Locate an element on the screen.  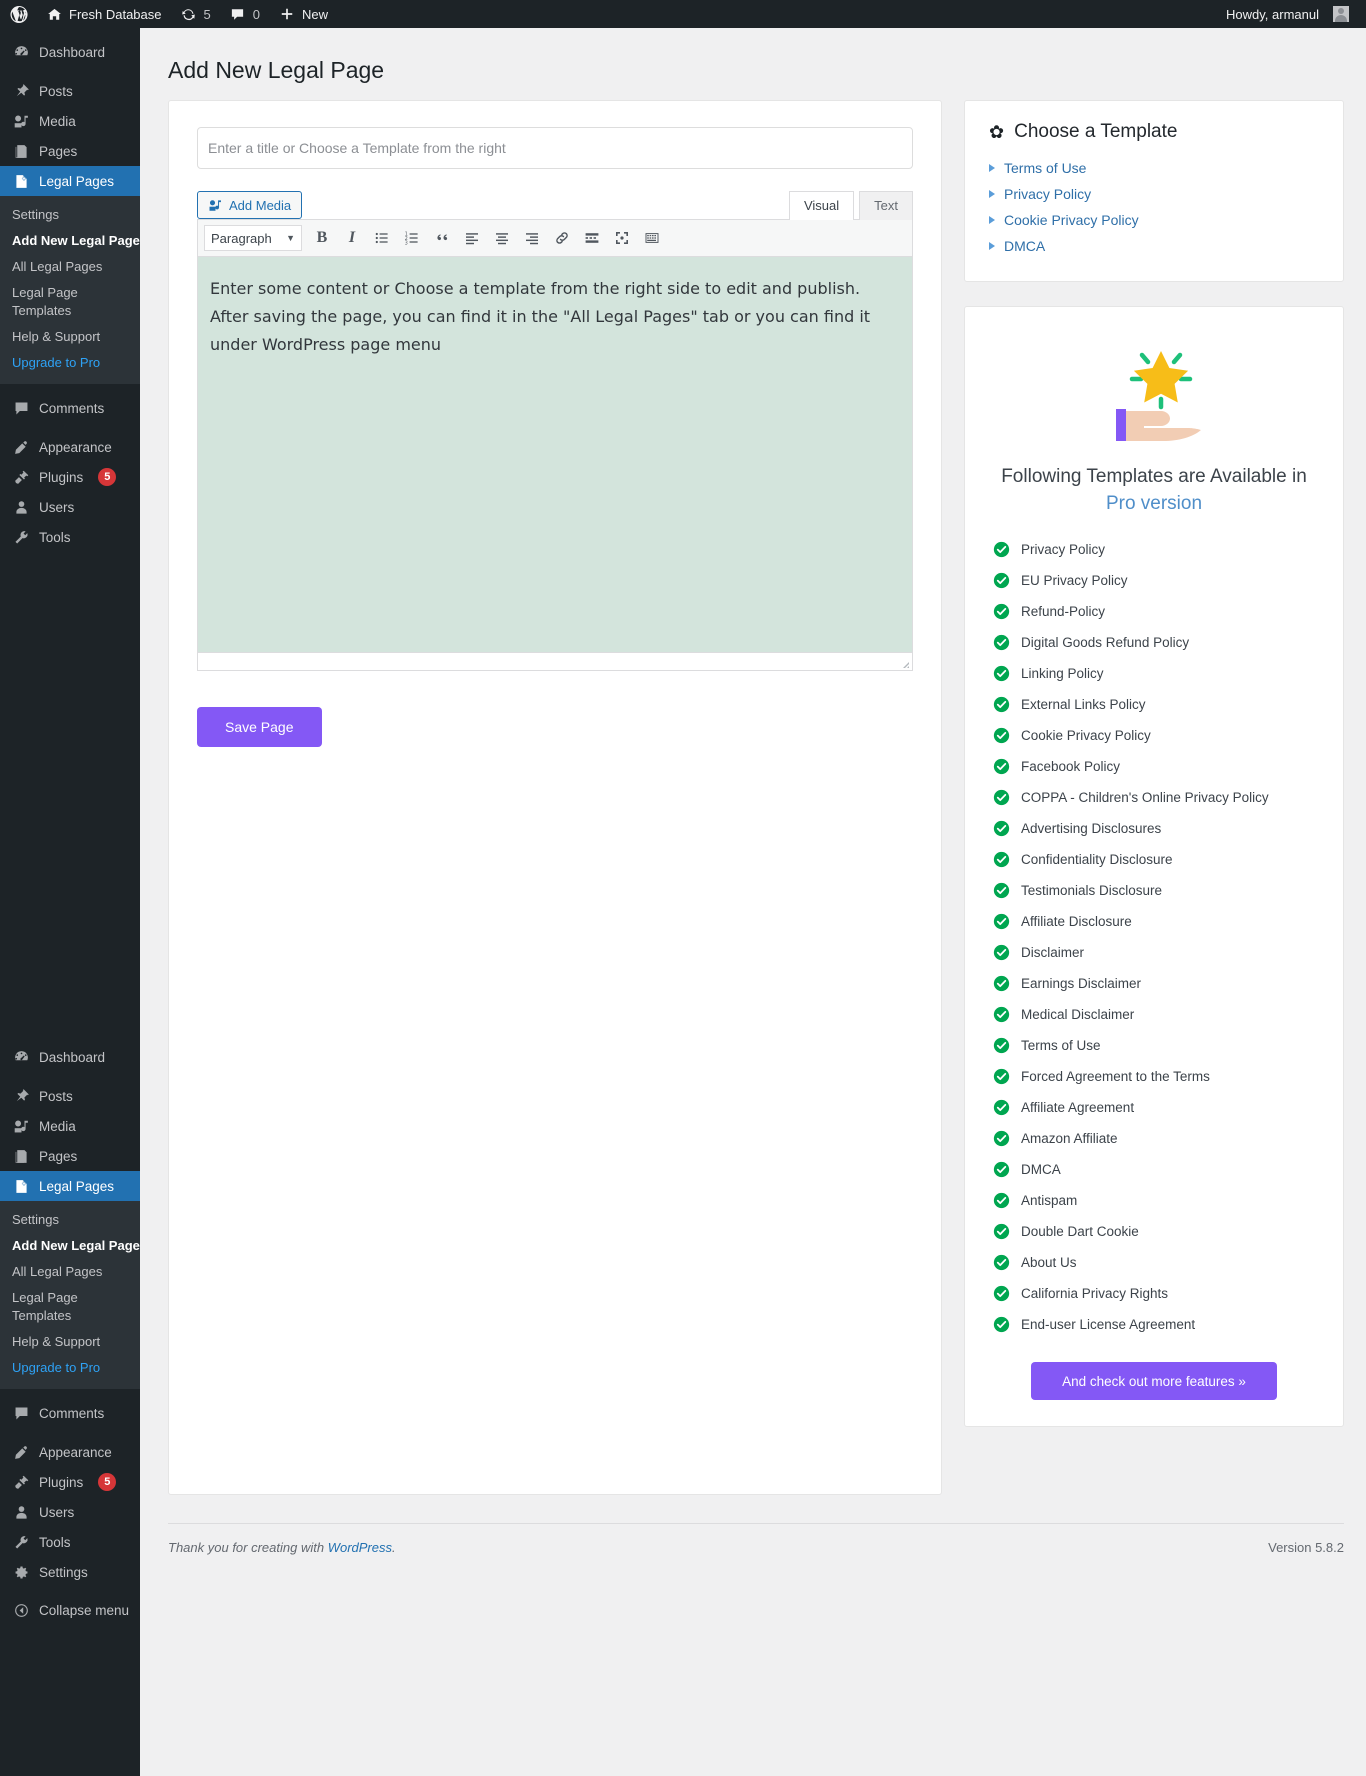
sidebar-item-dashboard: Dashboard is located at coordinates (70, 52).